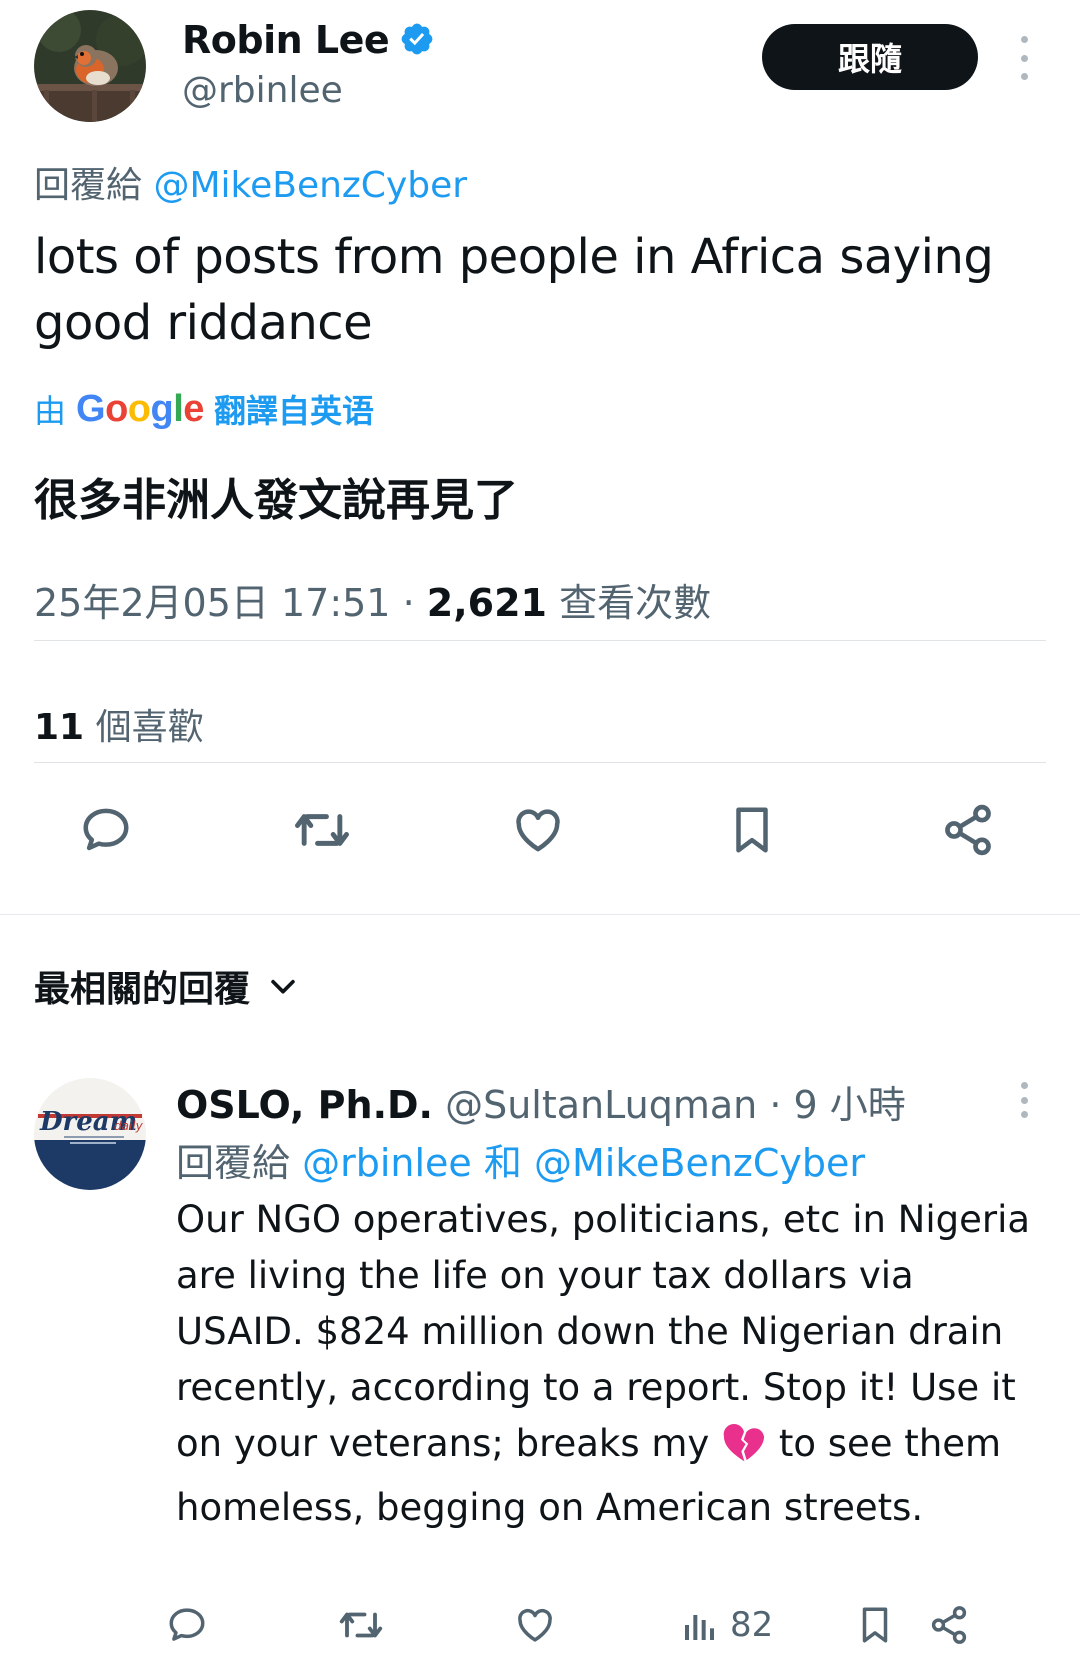 The image size is (1080, 1655). Describe the element at coordinates (129, 1126) in the screenshot. I see `svg-text: daily` at that location.